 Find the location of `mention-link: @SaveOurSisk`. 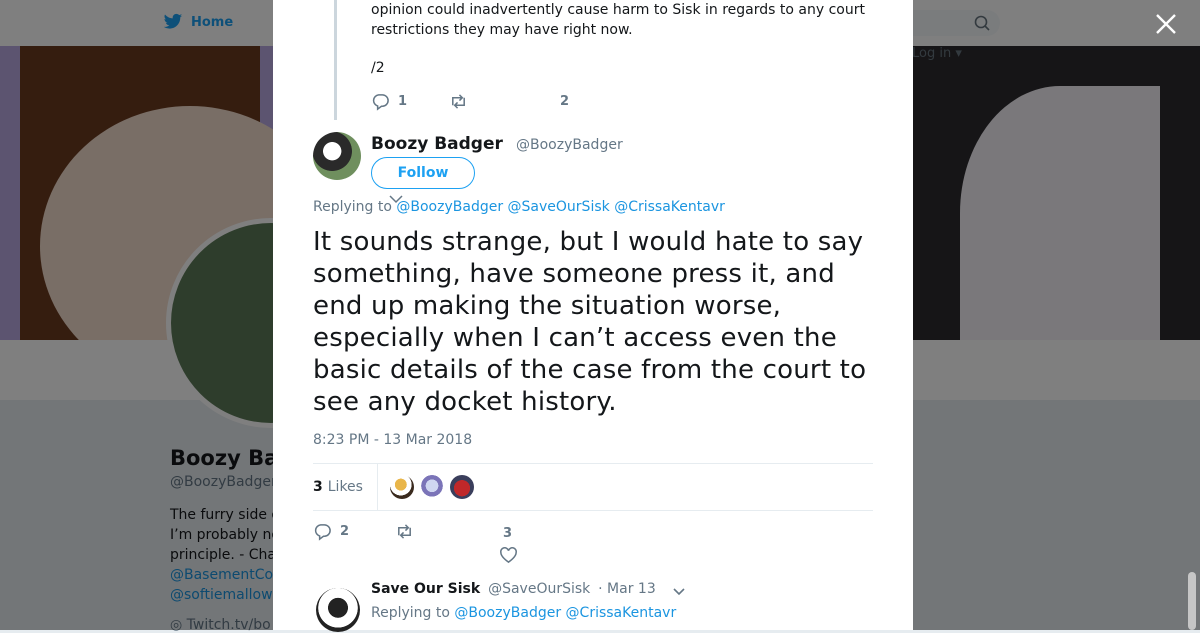

mention-link: @SaveOurSisk is located at coordinates (559, 207).